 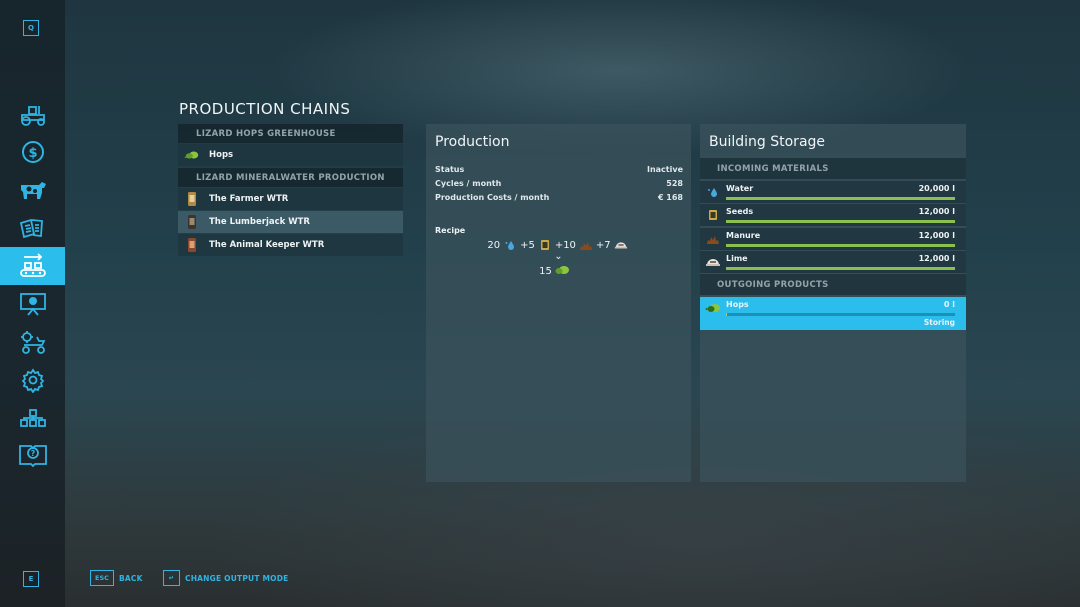 I want to click on status-label: Status, so click(x=450, y=169).